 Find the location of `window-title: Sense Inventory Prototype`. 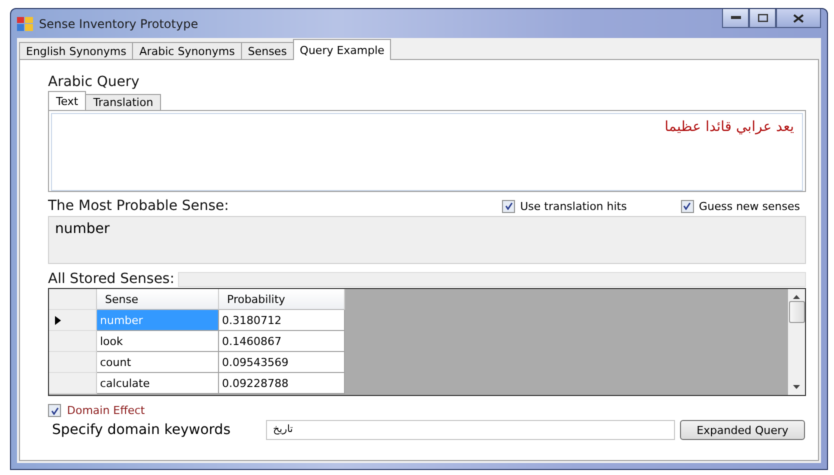

window-title: Sense Inventory Prototype is located at coordinates (118, 23).